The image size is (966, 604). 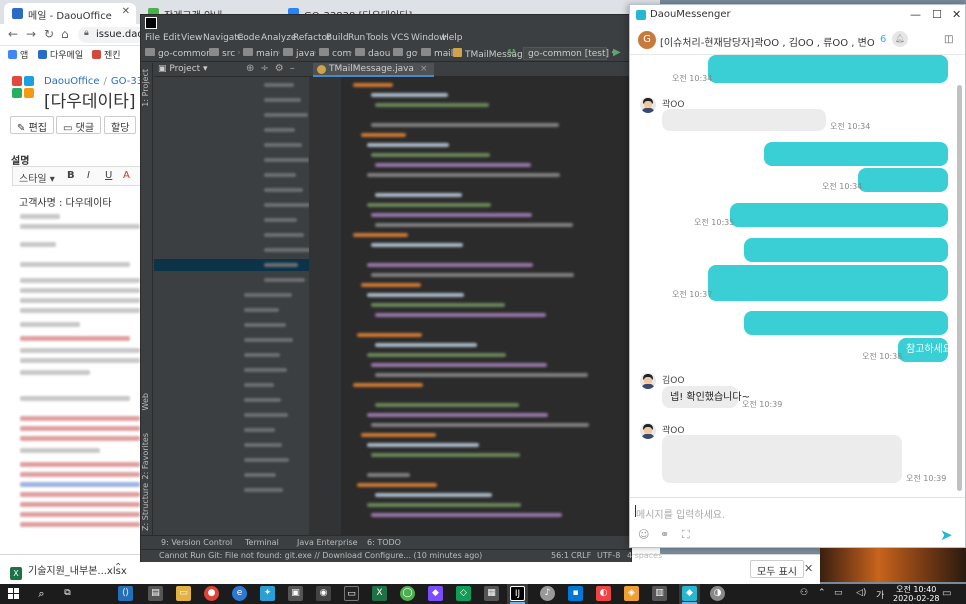 I want to click on vscode-icon: ⟨⟩, so click(x=125, y=593).